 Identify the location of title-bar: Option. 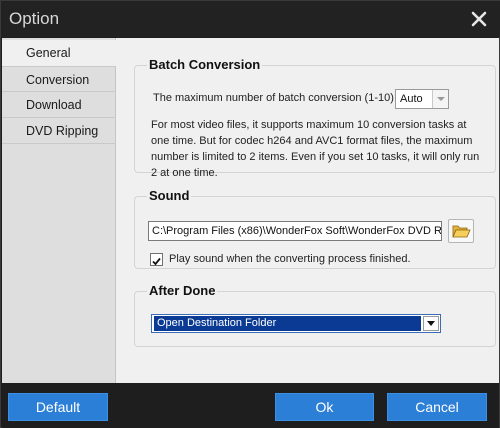
(250, 19).